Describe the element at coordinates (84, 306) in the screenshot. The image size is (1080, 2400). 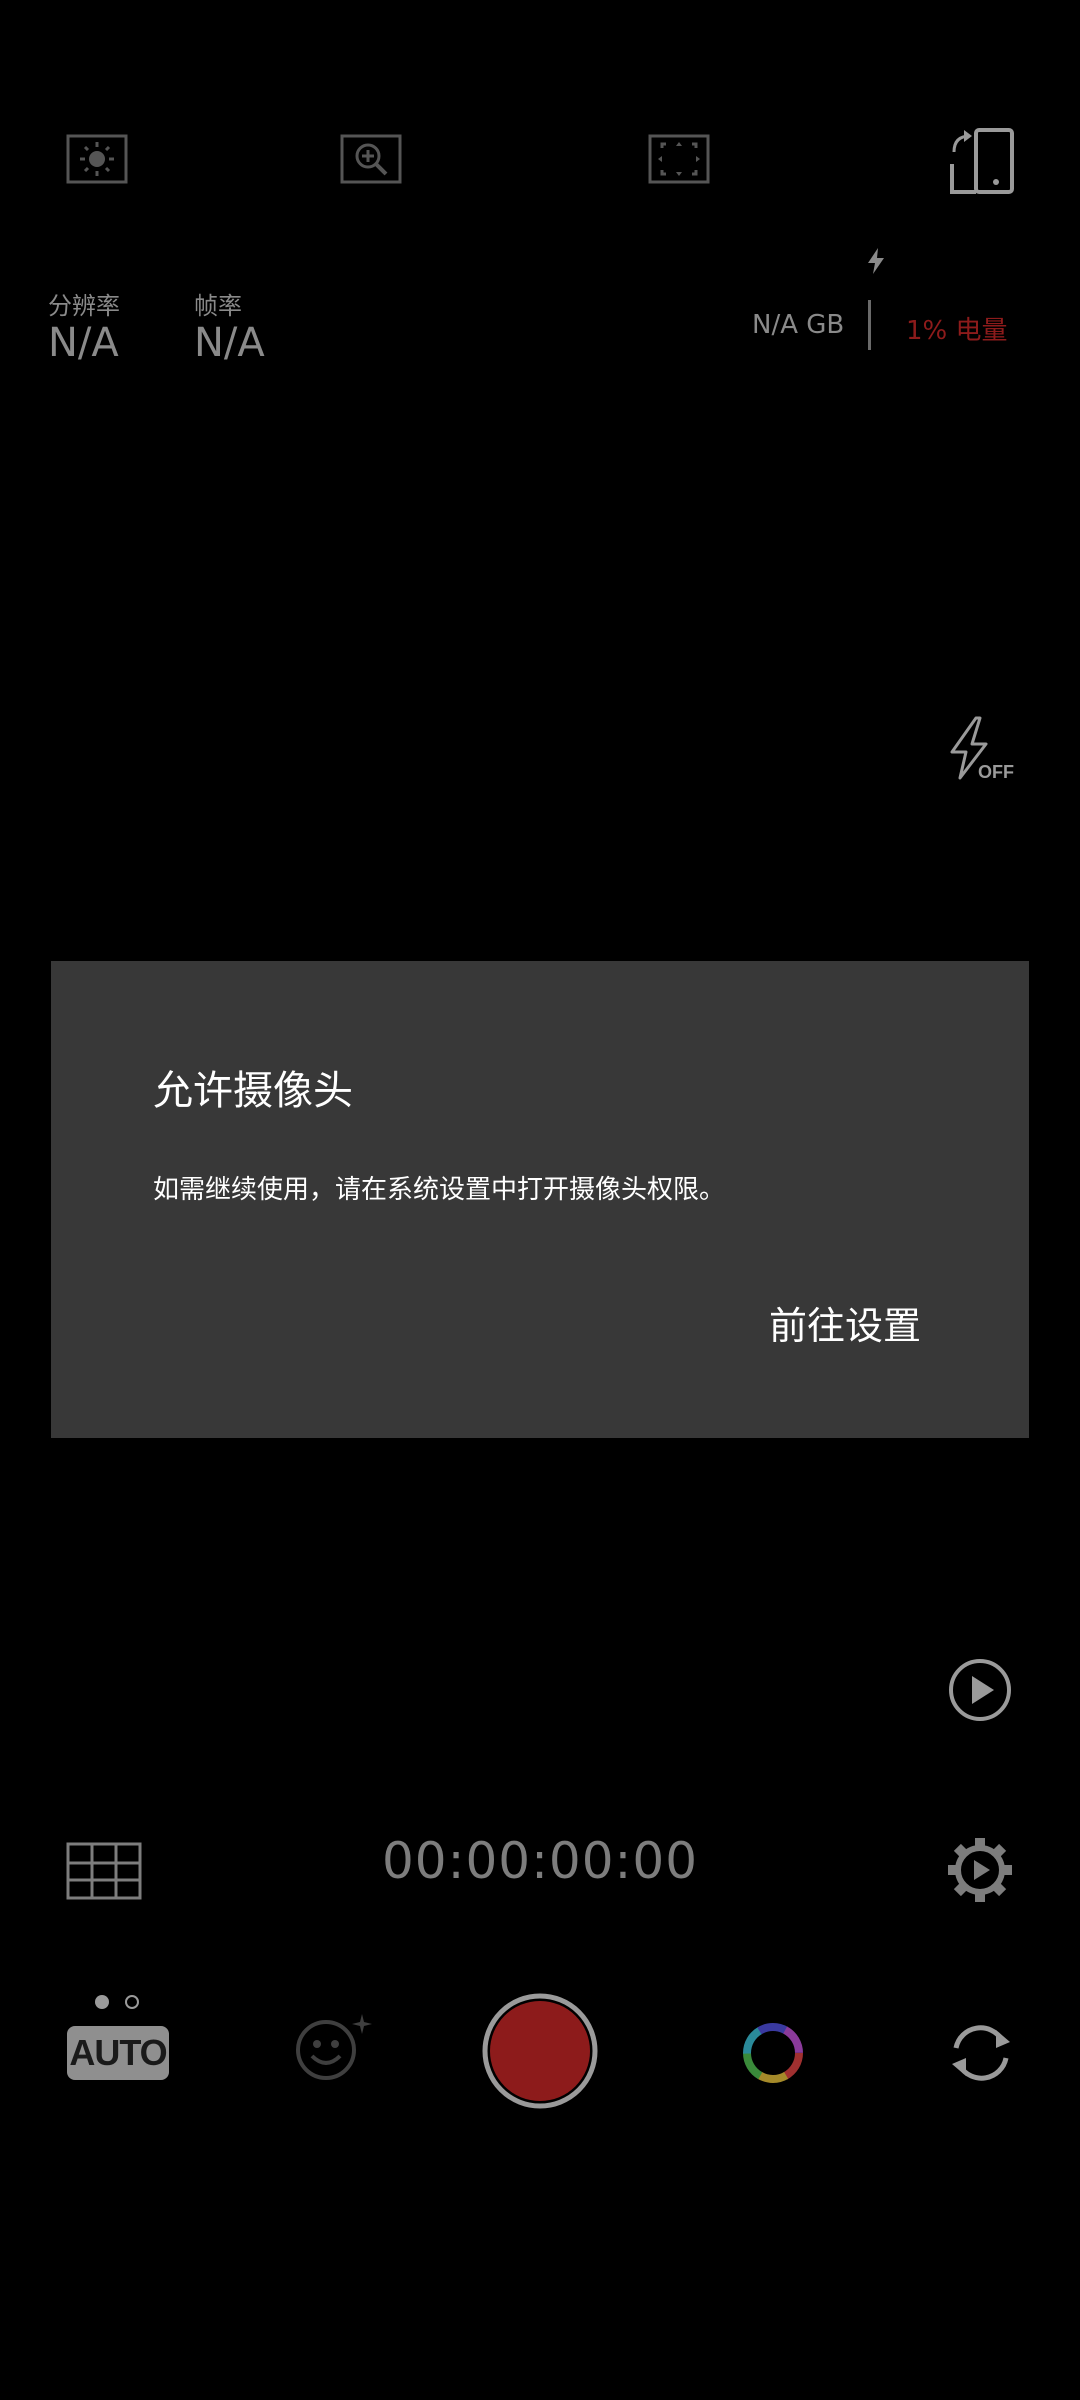
I see `resolution-label: 分辨率` at that location.